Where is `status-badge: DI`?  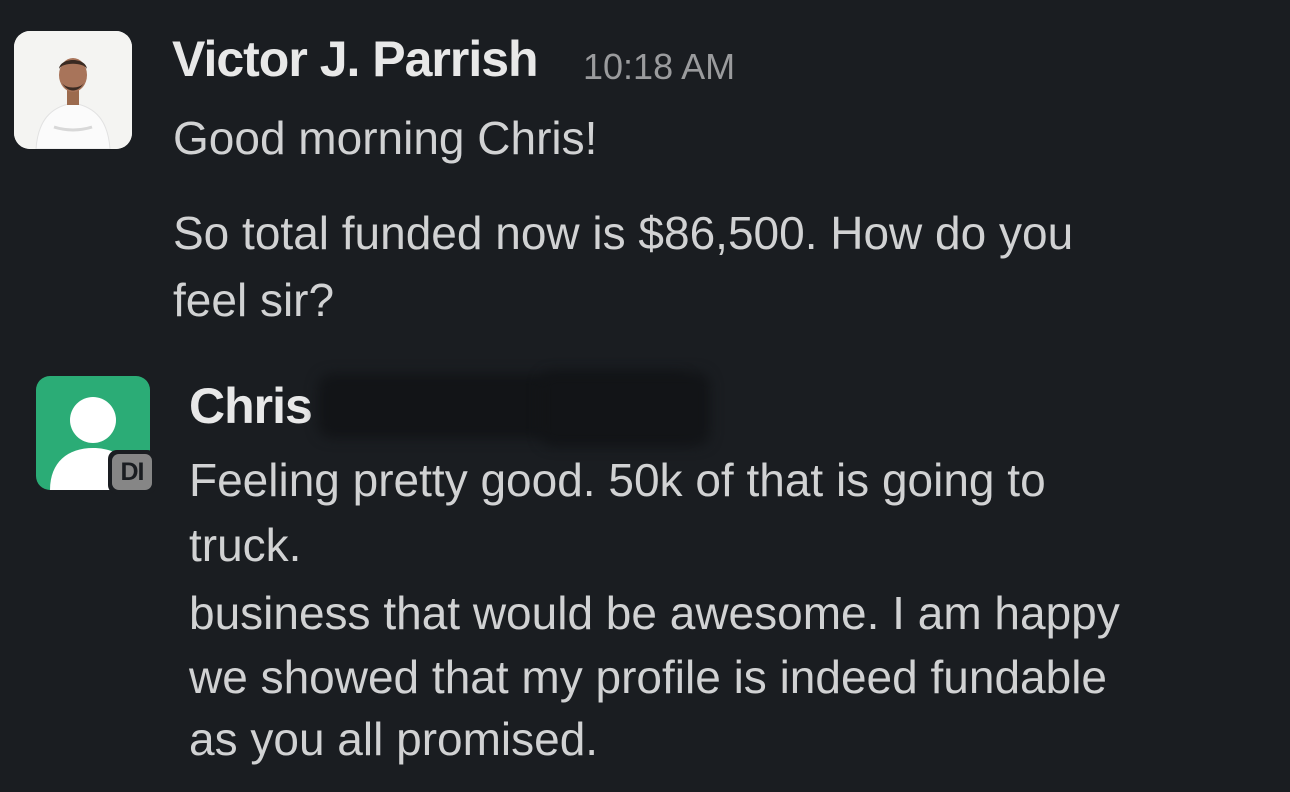
status-badge: DI is located at coordinates (132, 472).